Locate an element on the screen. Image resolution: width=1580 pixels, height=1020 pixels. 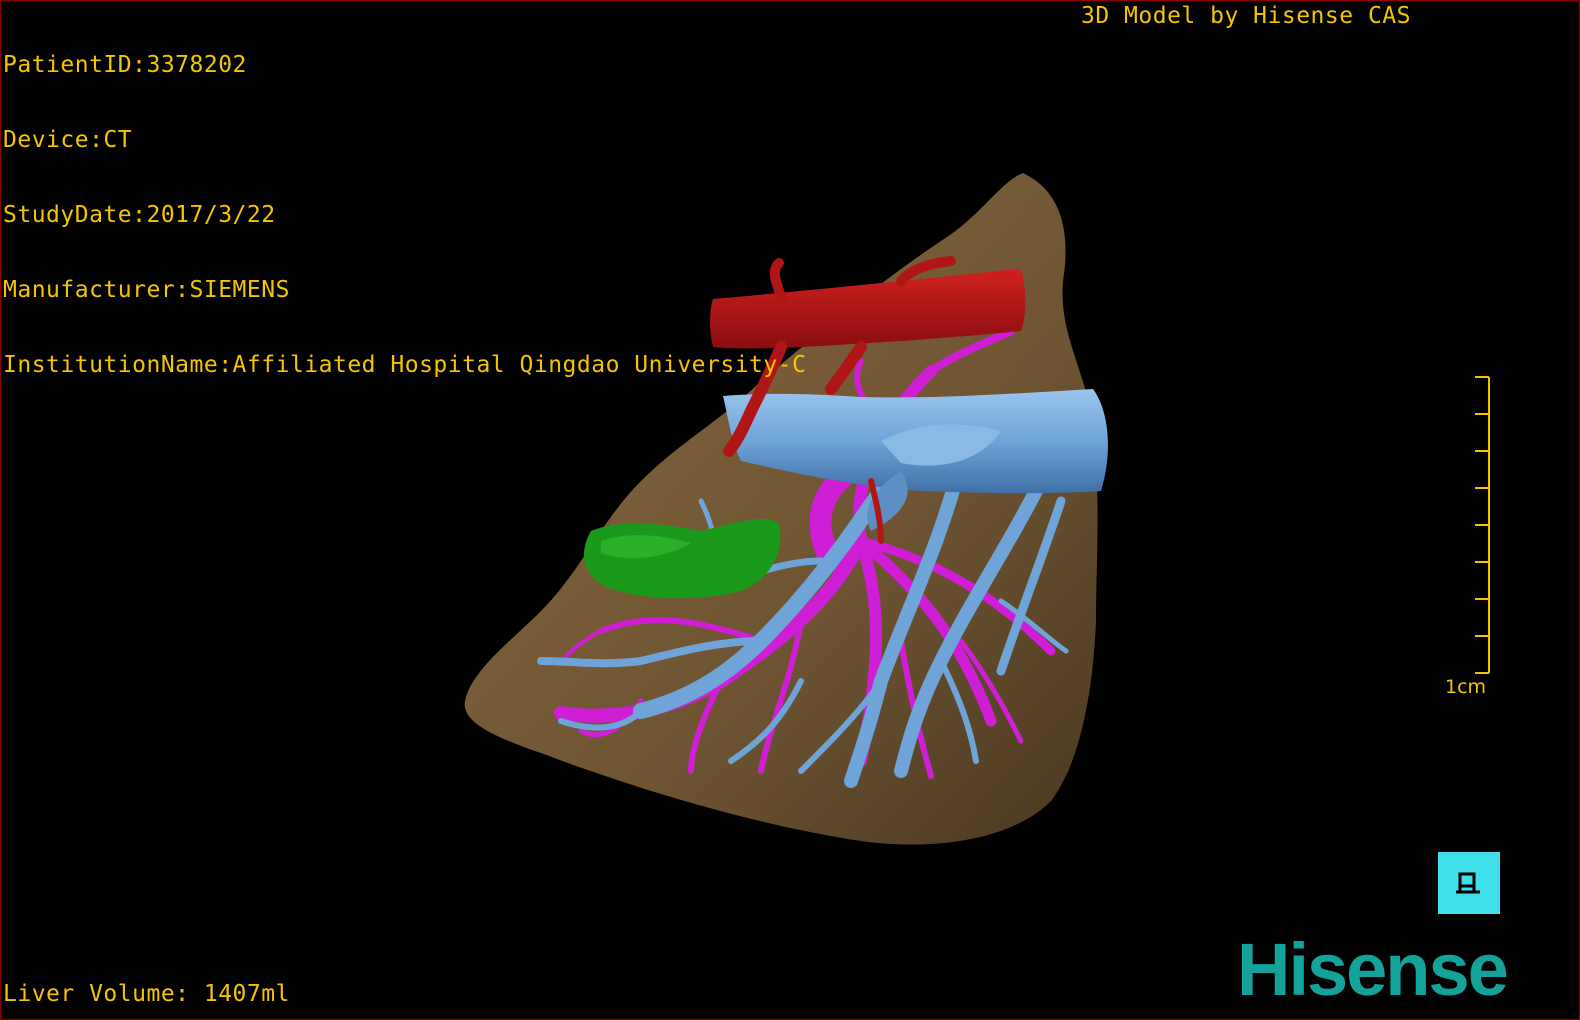
scale-label: 1cm is located at coordinates (1466, 687).